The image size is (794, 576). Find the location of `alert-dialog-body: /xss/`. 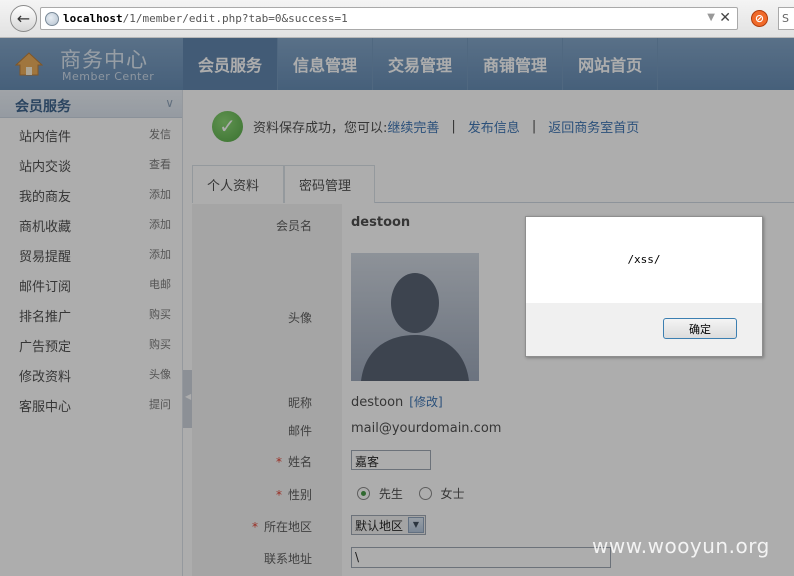

alert-dialog-body: /xss/ is located at coordinates (644, 260).